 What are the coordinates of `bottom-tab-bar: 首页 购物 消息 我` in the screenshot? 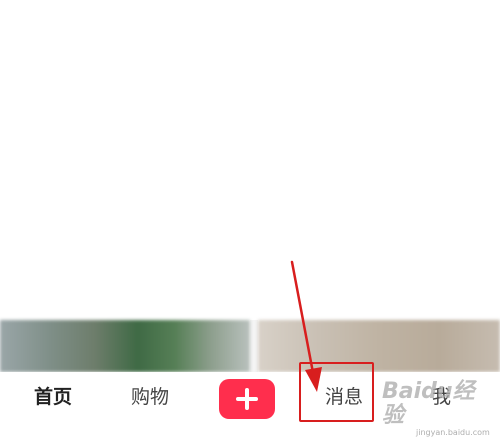 It's located at (250, 403).